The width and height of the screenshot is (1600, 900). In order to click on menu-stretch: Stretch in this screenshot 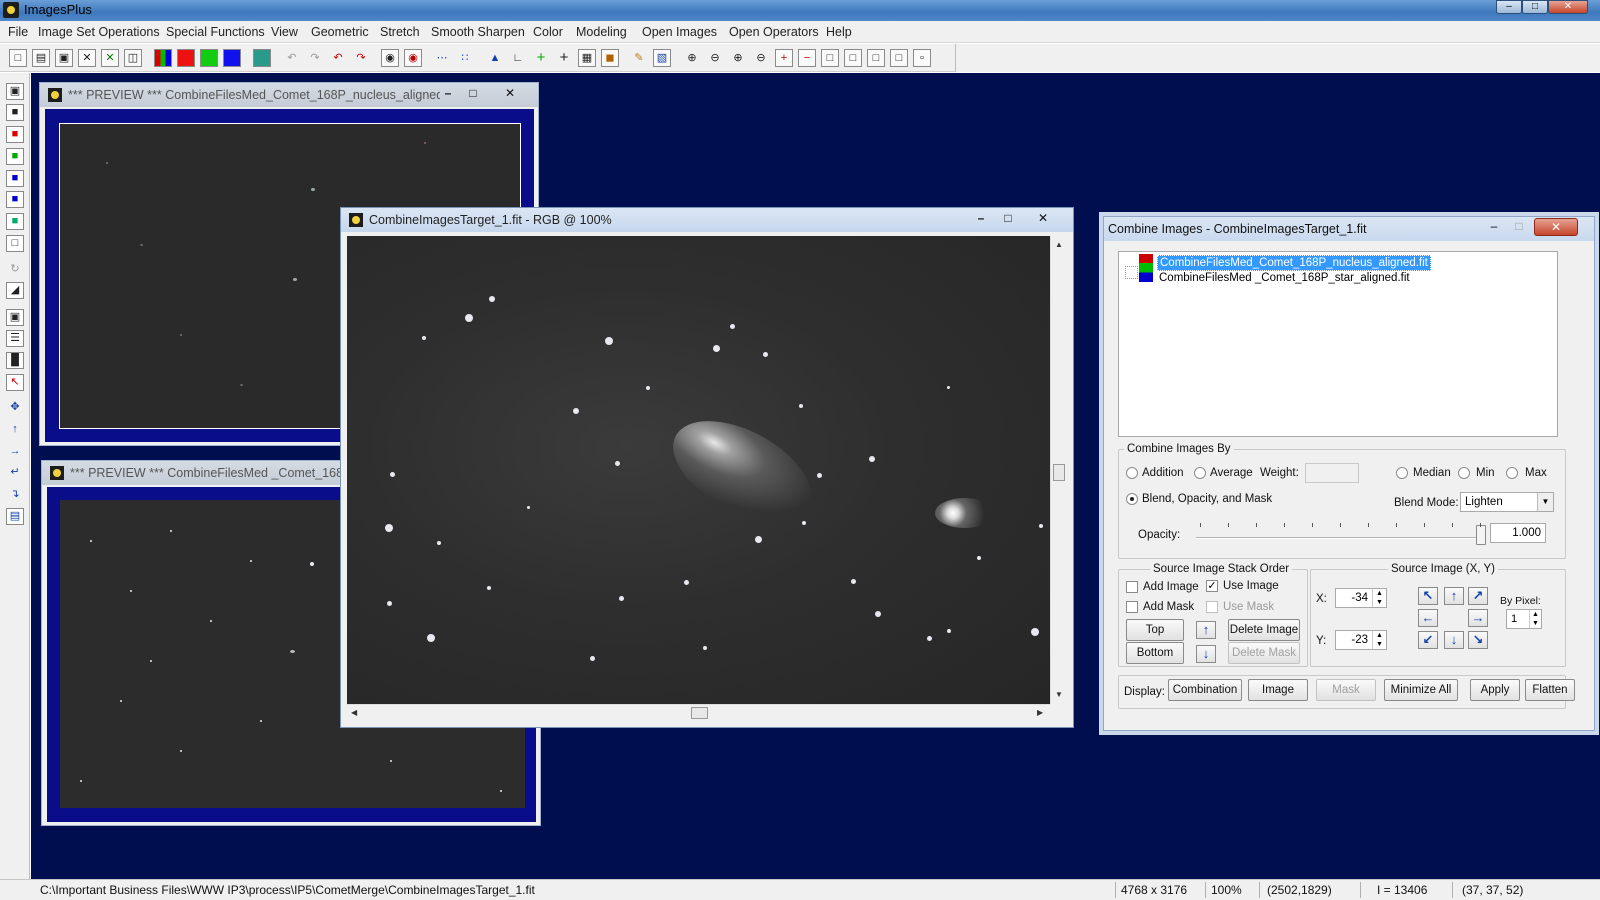, I will do `click(400, 32)`.